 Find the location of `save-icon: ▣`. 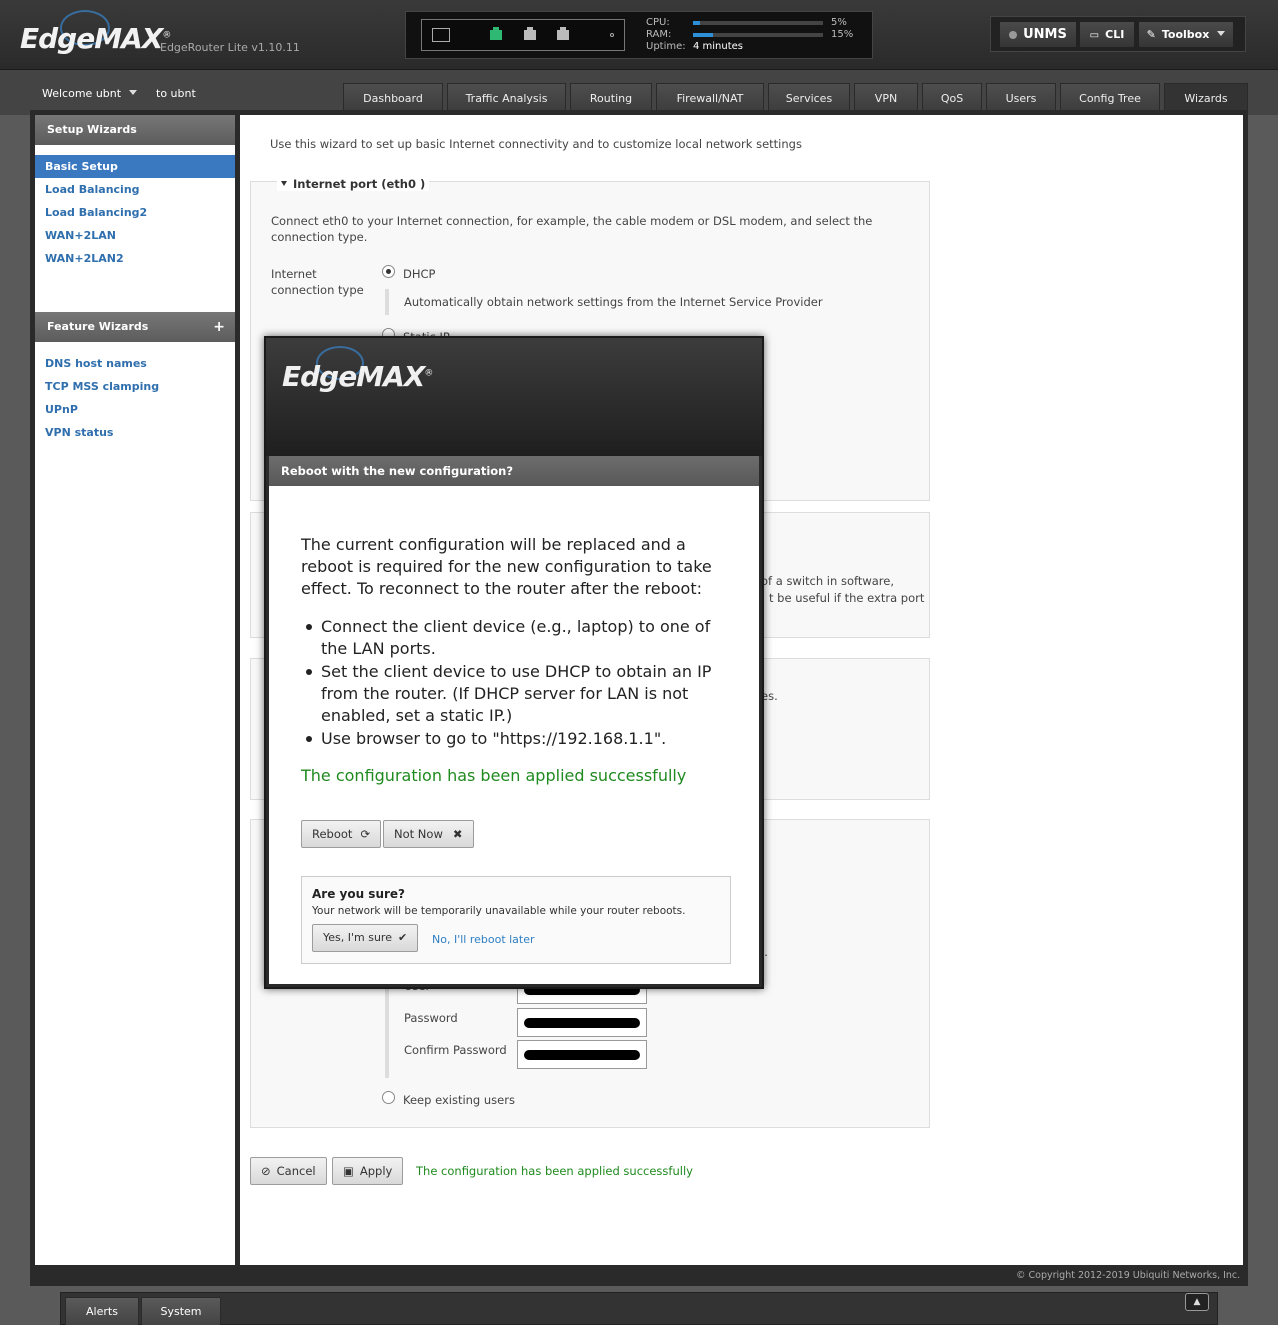

save-icon: ▣ is located at coordinates (348, 1171).